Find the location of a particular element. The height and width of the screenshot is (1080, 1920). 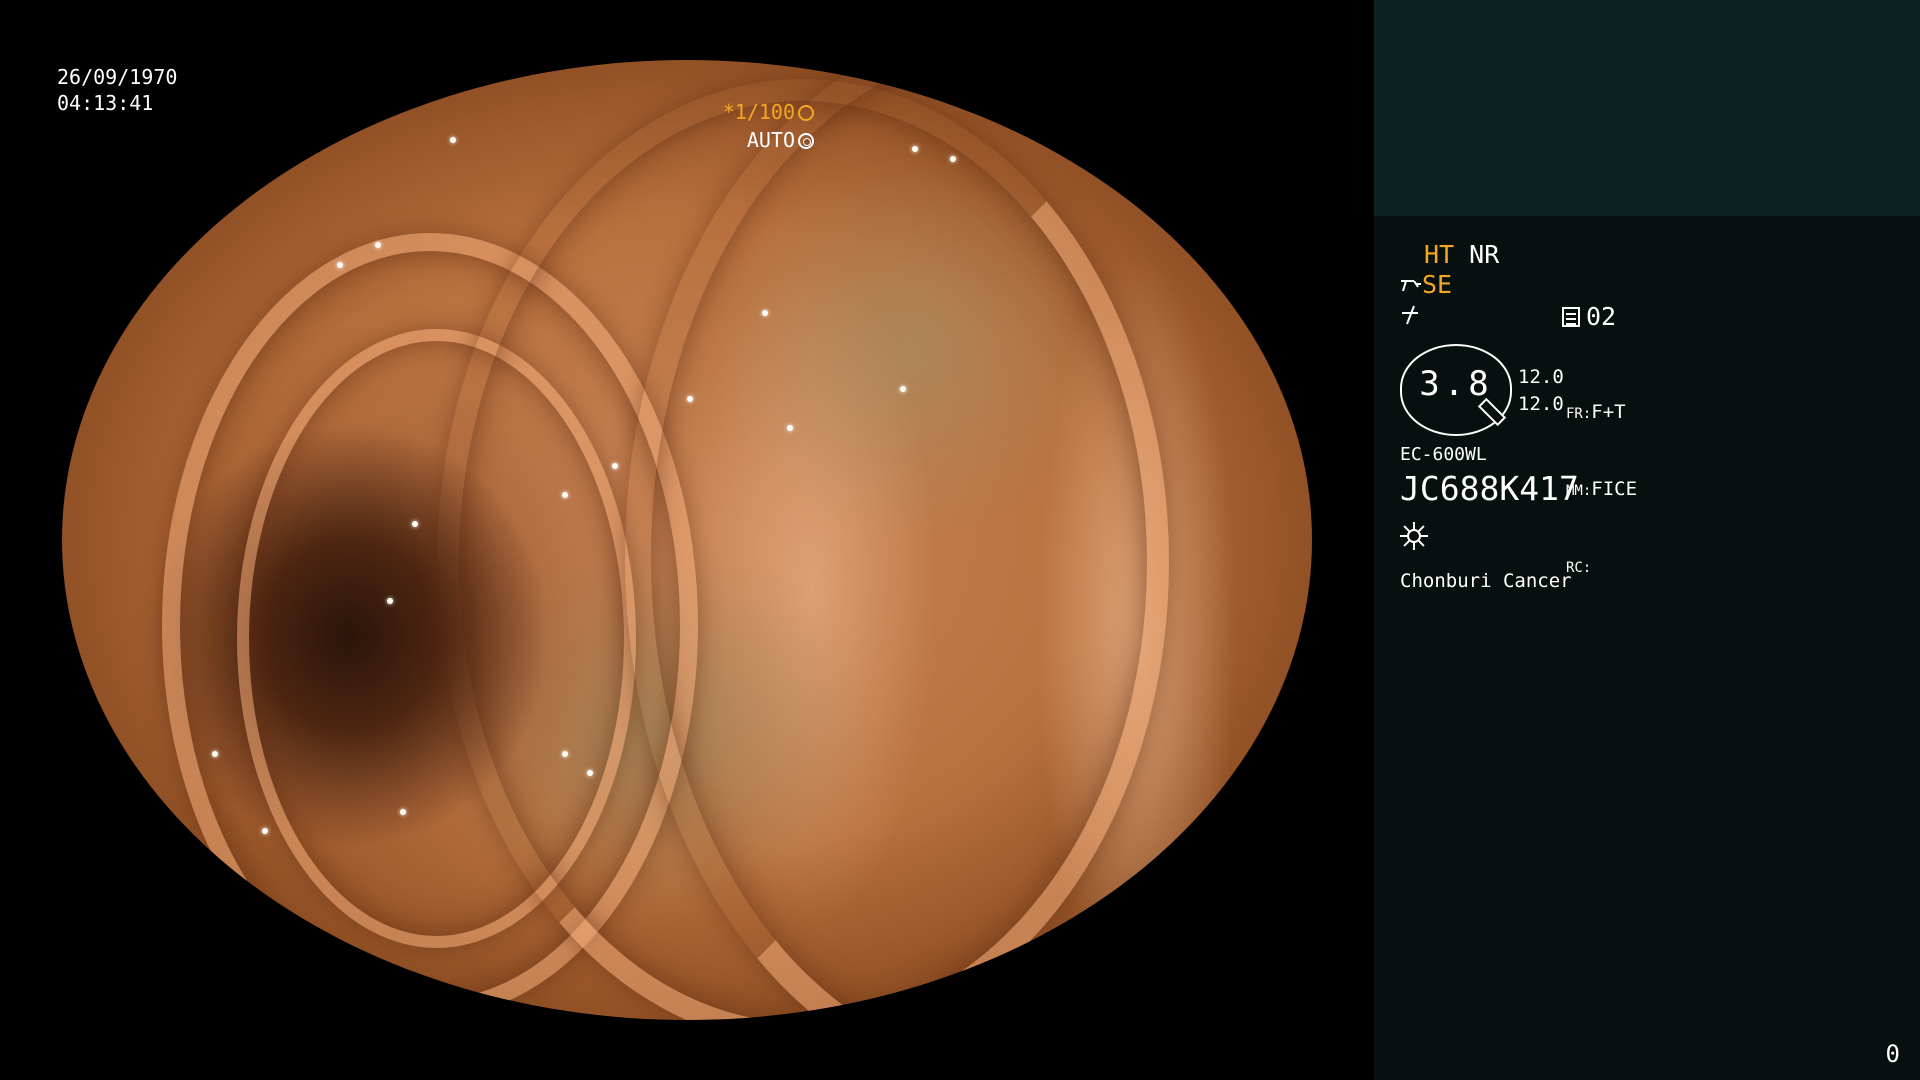

aperture-icon is located at coordinates (806, 113).